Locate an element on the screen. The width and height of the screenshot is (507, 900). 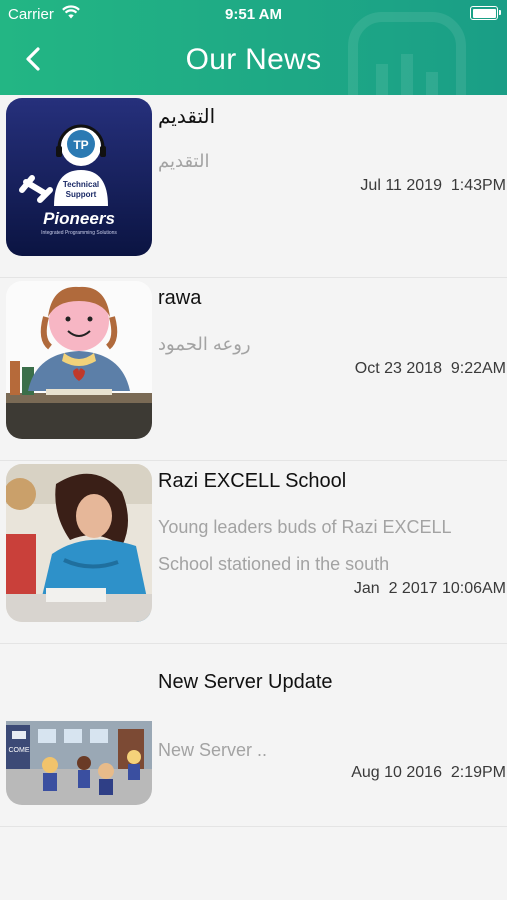
news-title: New Server Update is located at coordinates (245, 682).